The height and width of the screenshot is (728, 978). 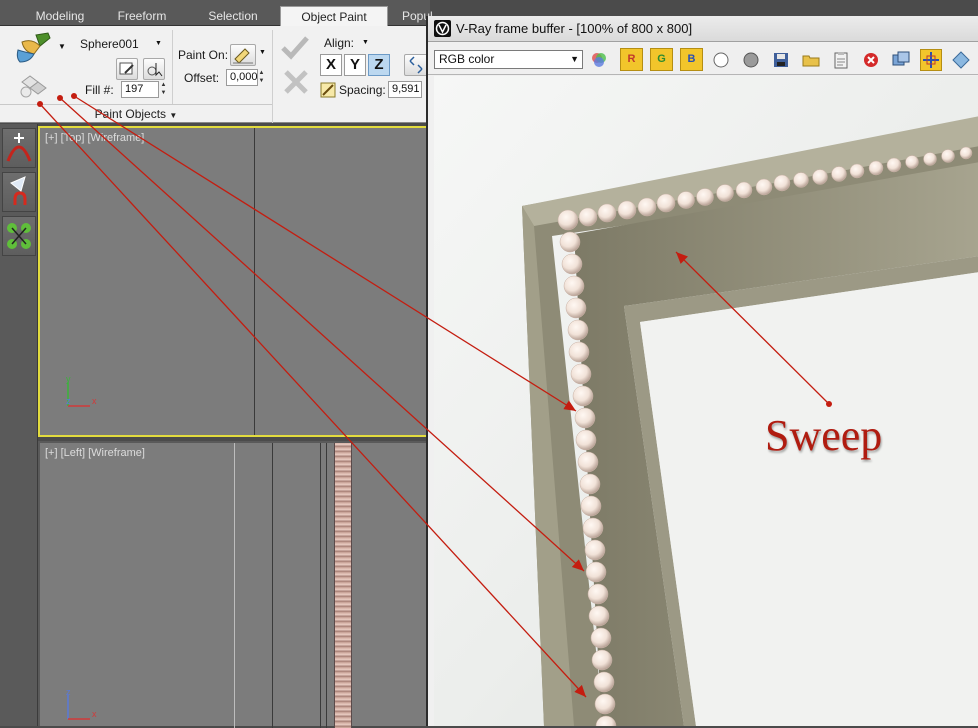 I want to click on green-channel-button: G, so click(x=661, y=59).